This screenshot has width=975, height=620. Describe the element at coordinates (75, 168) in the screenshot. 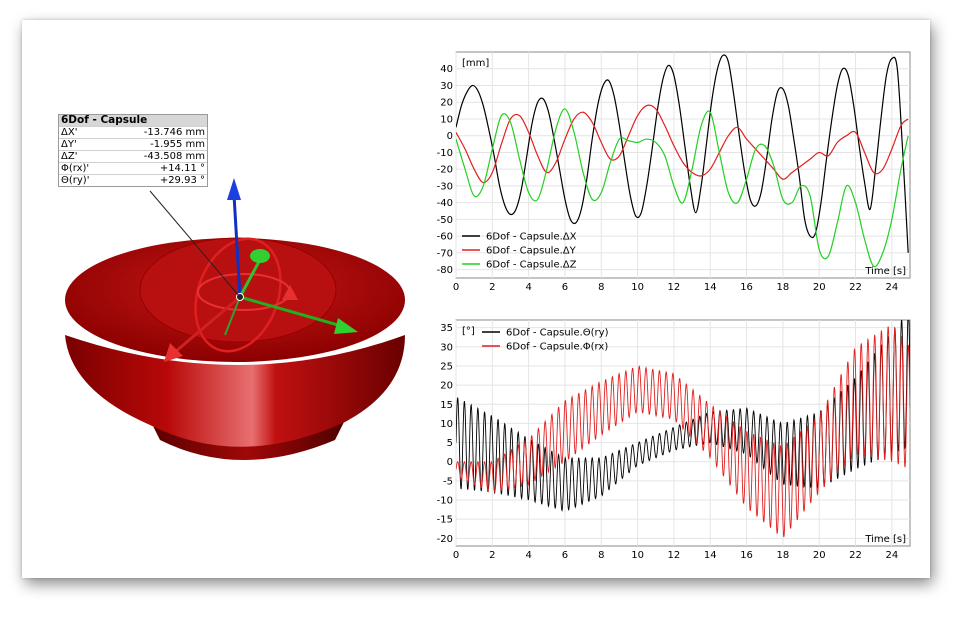

I see `info-label: Φ(rx)'` at that location.